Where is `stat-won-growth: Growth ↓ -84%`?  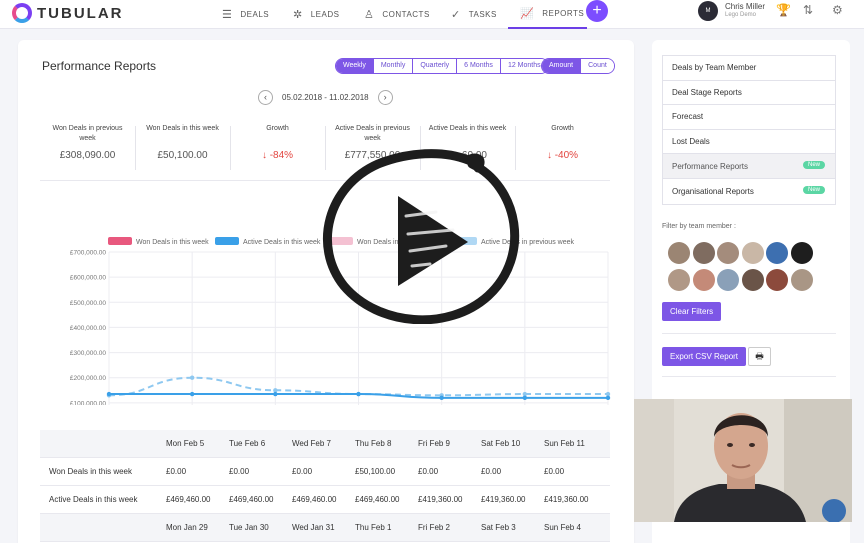
stat-won-growth: Growth ↓ -84% is located at coordinates (277, 148).